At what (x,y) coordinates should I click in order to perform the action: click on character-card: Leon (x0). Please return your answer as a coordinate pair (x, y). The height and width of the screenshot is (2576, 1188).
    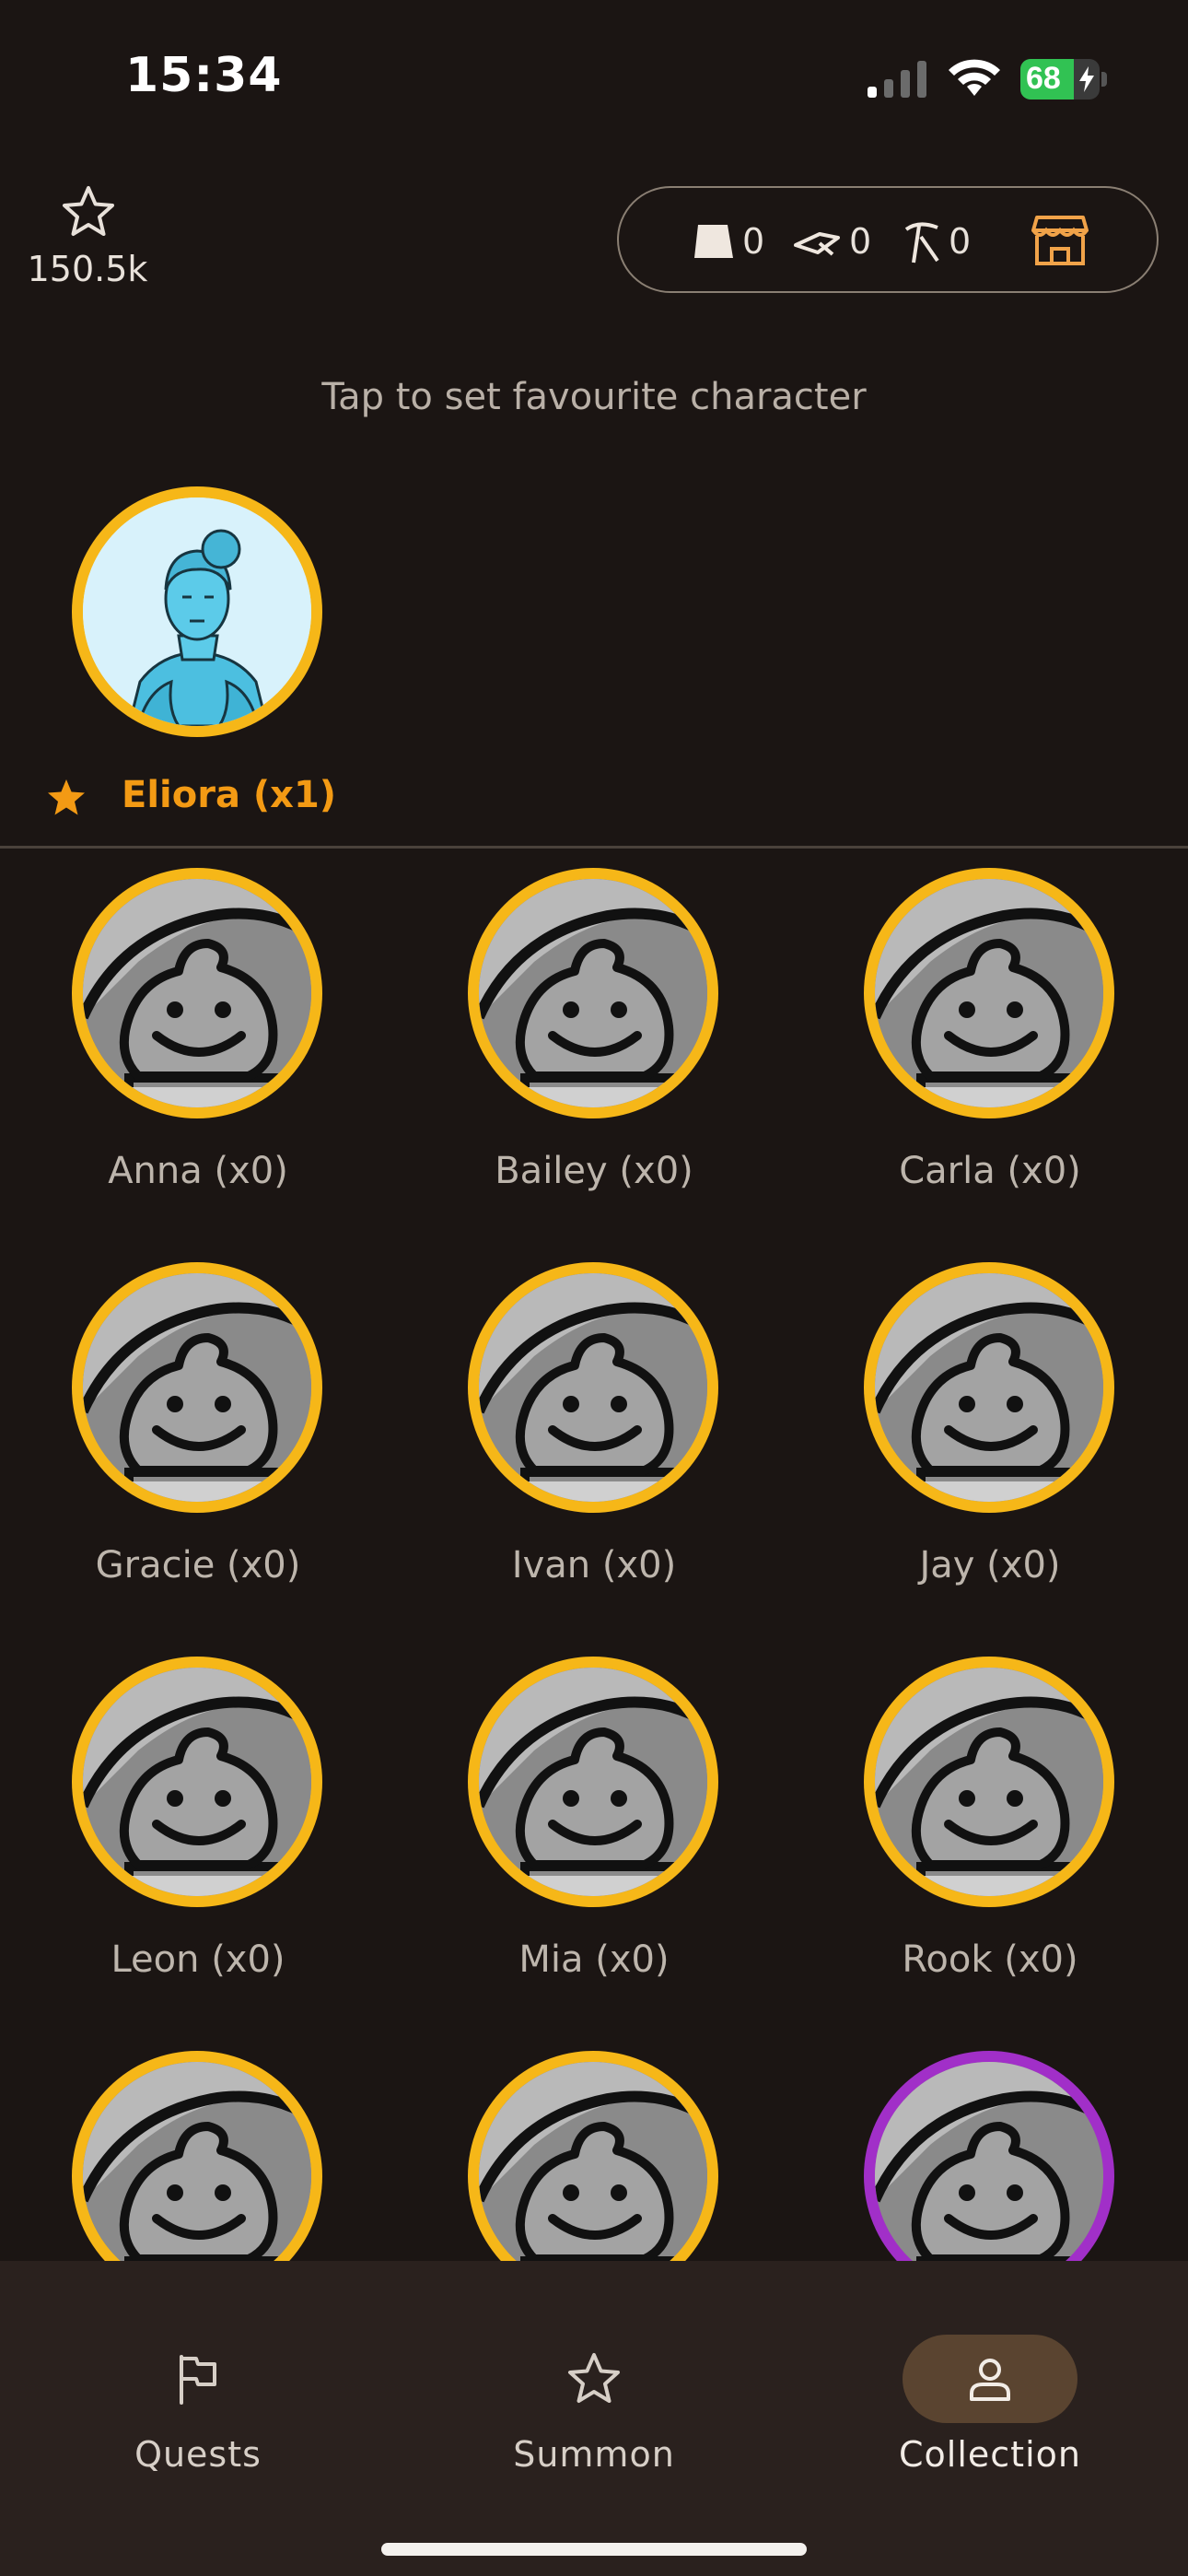
    Looking at the image, I should click on (198, 1779).